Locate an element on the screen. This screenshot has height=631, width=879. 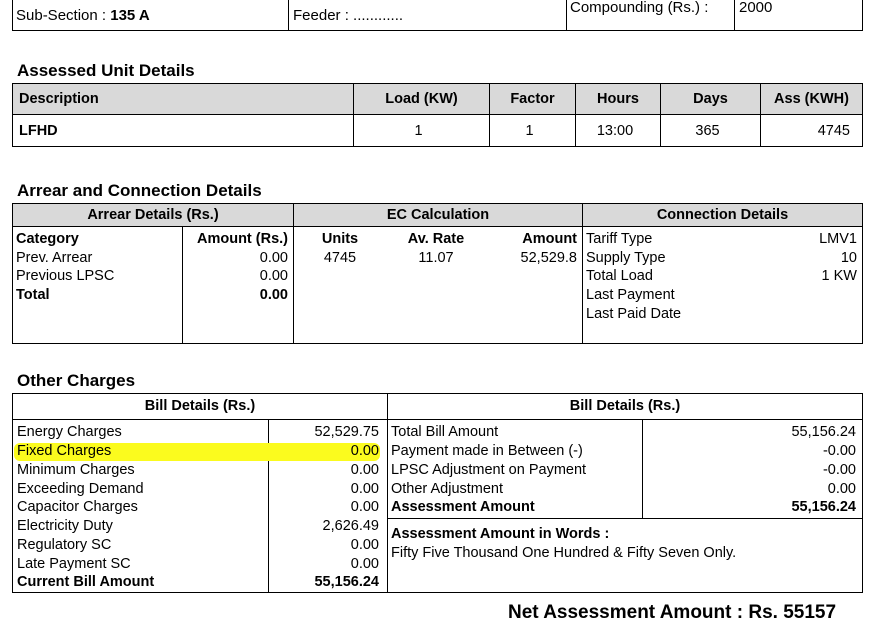
prev-arrear-label: Prev. Arrear is located at coordinates (54, 258).